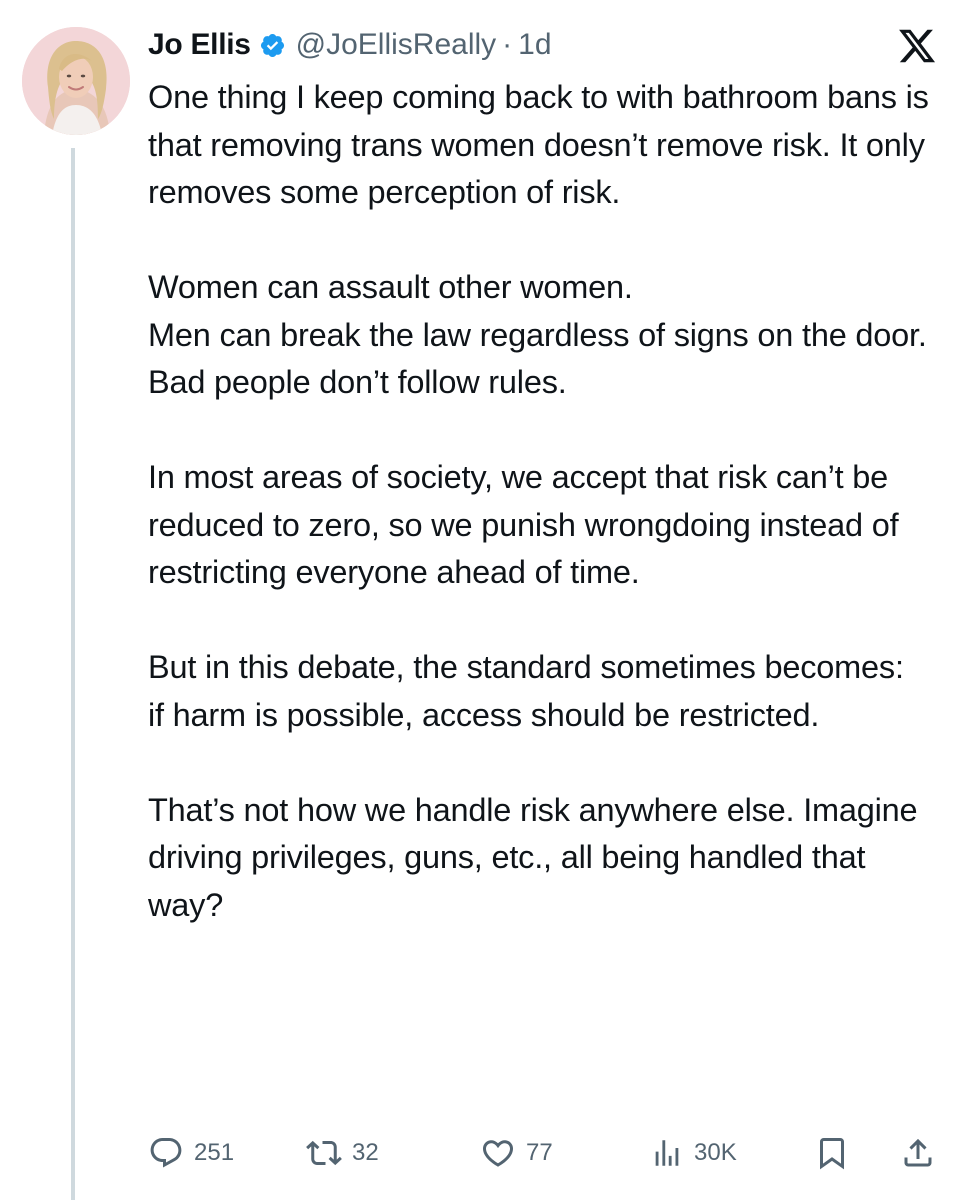  What do you see at coordinates (73, 674) in the screenshot?
I see `thread-line` at bounding box center [73, 674].